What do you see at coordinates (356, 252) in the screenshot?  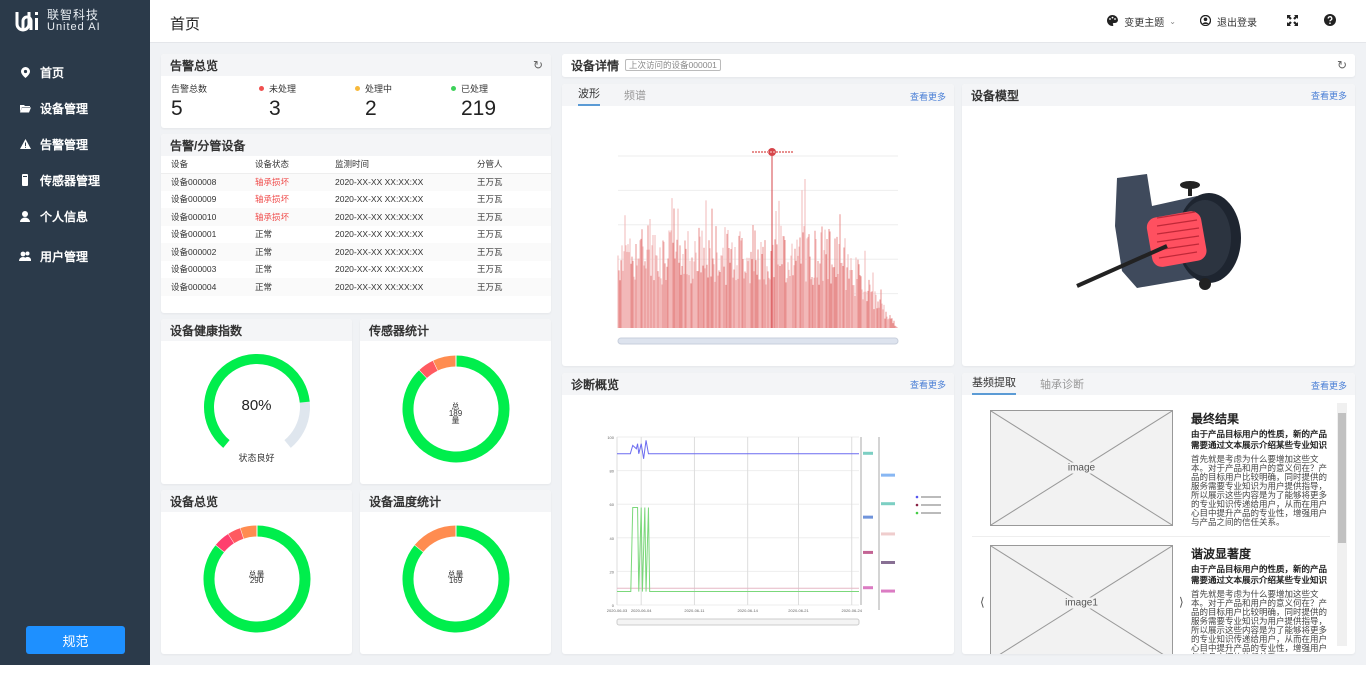 I see `table-row: 设备000002 正常 2020-XX-XX XX:XX:XX 王万瓦` at bounding box center [356, 252].